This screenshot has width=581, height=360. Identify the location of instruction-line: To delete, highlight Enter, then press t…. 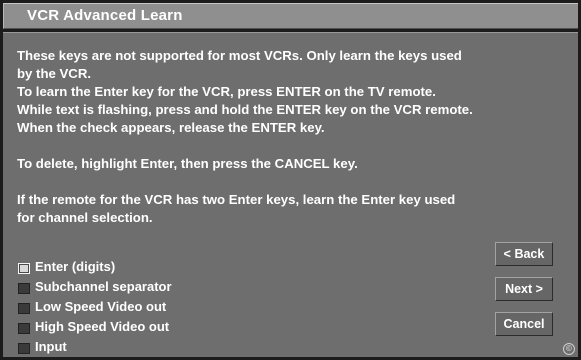
(187, 163).